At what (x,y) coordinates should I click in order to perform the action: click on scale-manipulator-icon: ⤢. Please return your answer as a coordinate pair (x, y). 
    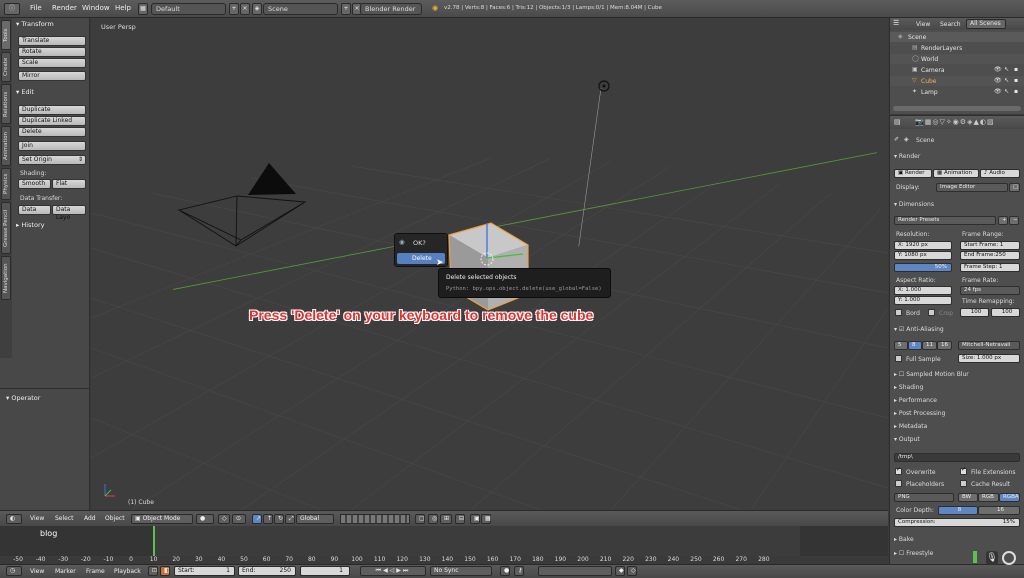
    Looking at the image, I should click on (290, 519).